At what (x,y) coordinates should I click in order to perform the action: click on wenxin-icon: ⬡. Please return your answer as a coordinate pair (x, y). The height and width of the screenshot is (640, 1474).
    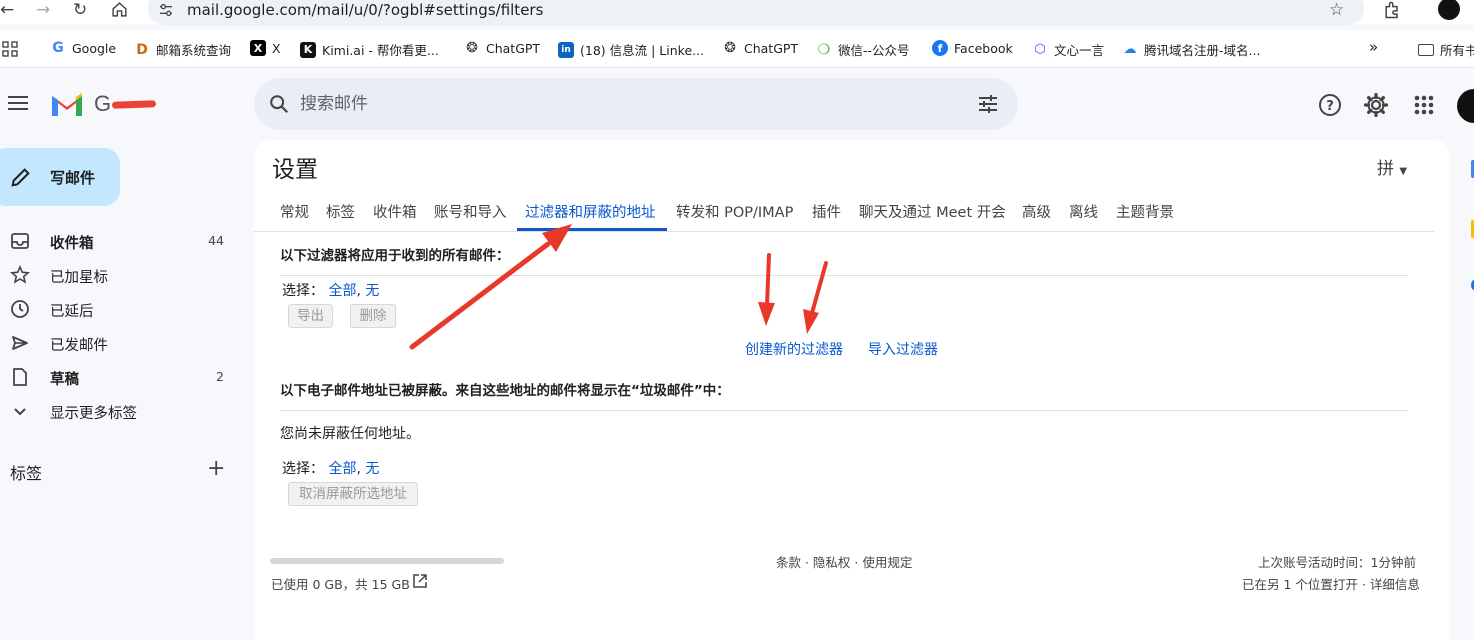
    Looking at the image, I should click on (1040, 49).